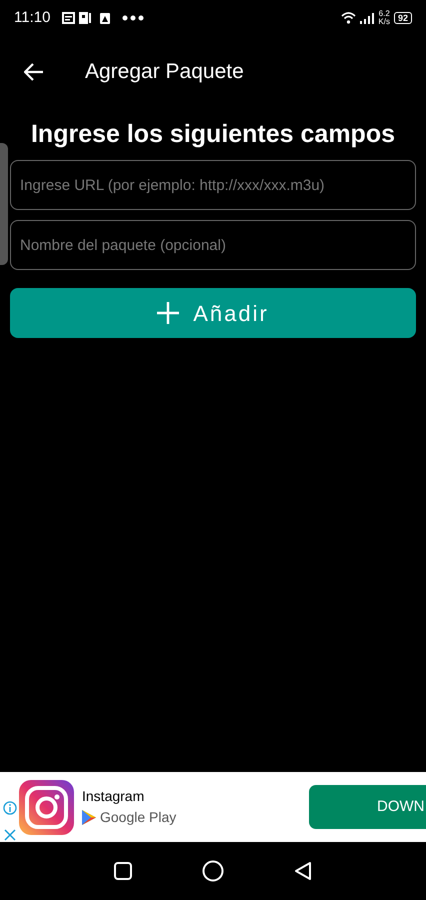 The image size is (426, 900). Describe the element at coordinates (403, 18) in the screenshot. I see `battery-level: 92` at that location.